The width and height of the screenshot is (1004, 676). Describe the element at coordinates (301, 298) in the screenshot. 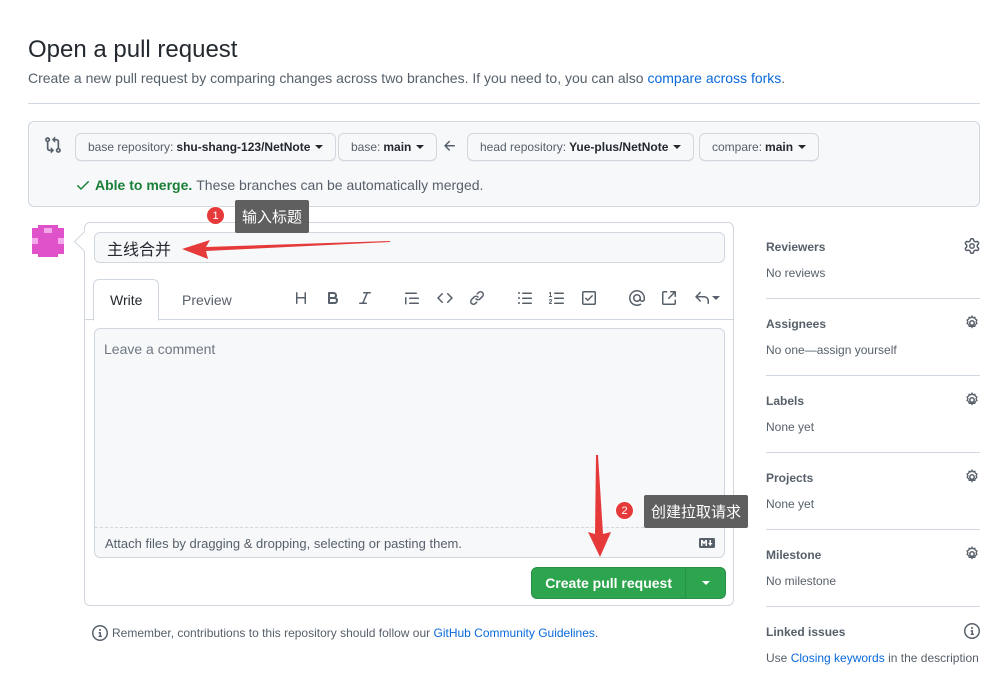

I see `heading-icon` at that location.